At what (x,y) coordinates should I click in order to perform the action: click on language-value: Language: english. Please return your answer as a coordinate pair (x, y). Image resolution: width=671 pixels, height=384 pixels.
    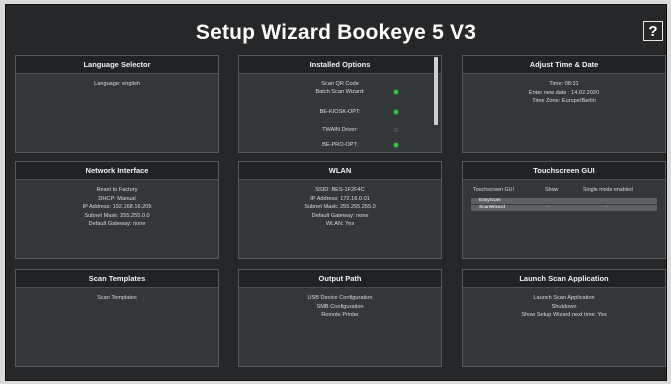
    Looking at the image, I should click on (117, 84).